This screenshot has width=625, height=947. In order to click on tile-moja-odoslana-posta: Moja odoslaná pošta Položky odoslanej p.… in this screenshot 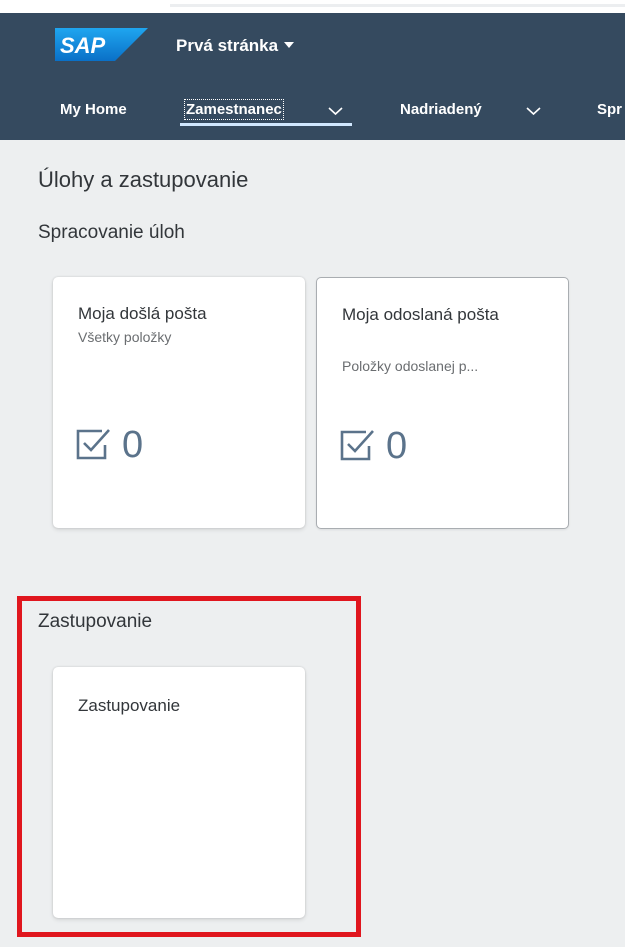, I will do `click(442, 403)`.